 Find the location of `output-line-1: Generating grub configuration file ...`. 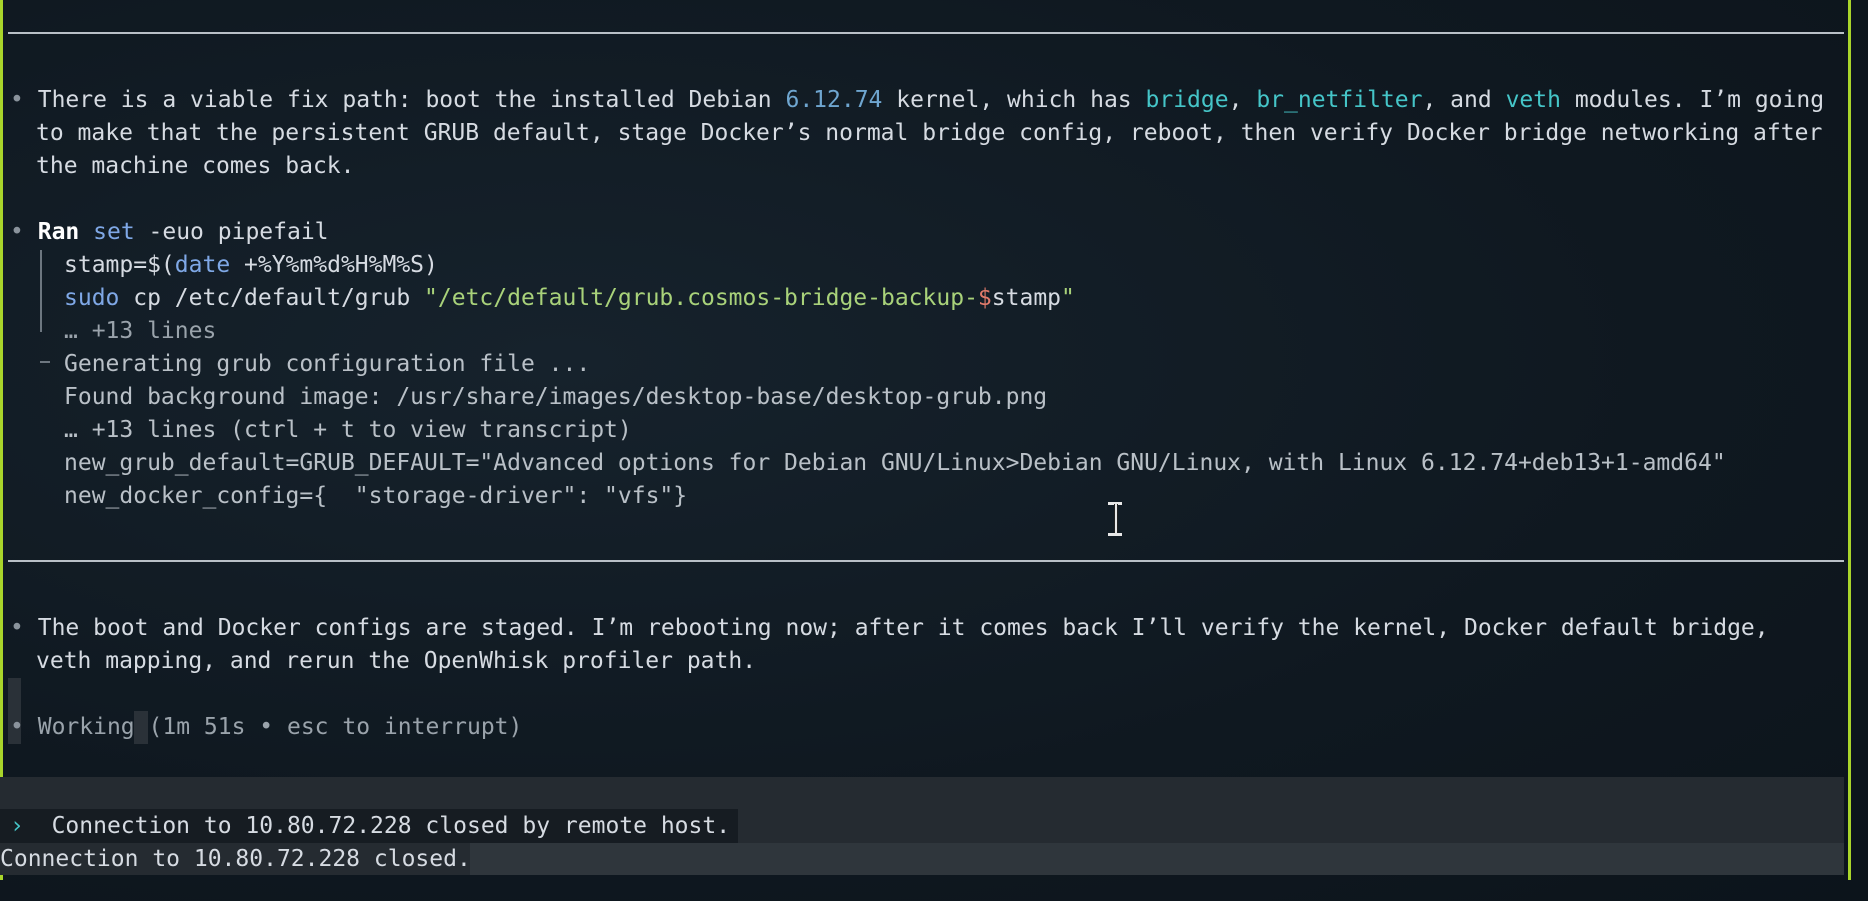

output-line-1: Generating grub configuration file ... is located at coordinates (327, 364).